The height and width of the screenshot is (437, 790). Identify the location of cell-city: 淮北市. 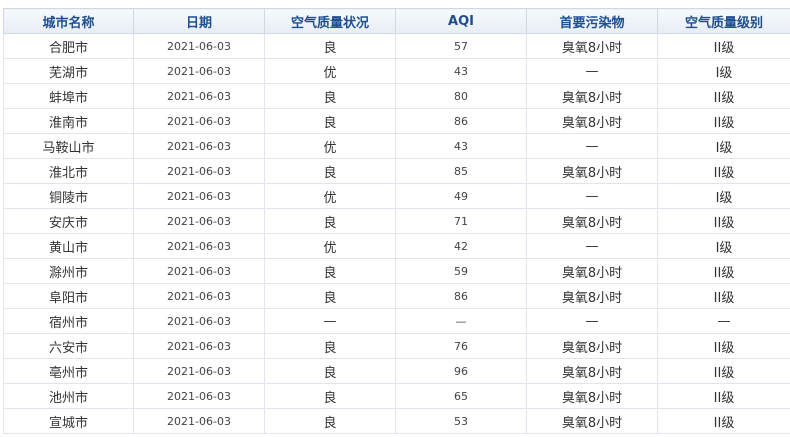
(68, 171).